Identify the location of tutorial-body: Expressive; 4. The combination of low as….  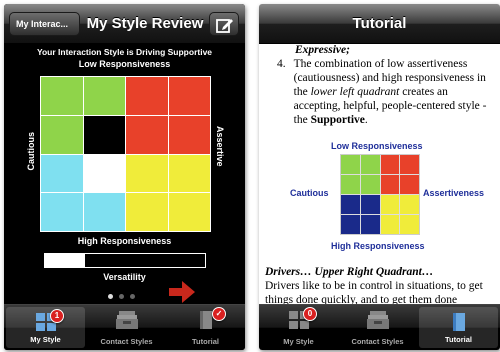
(380, 85).